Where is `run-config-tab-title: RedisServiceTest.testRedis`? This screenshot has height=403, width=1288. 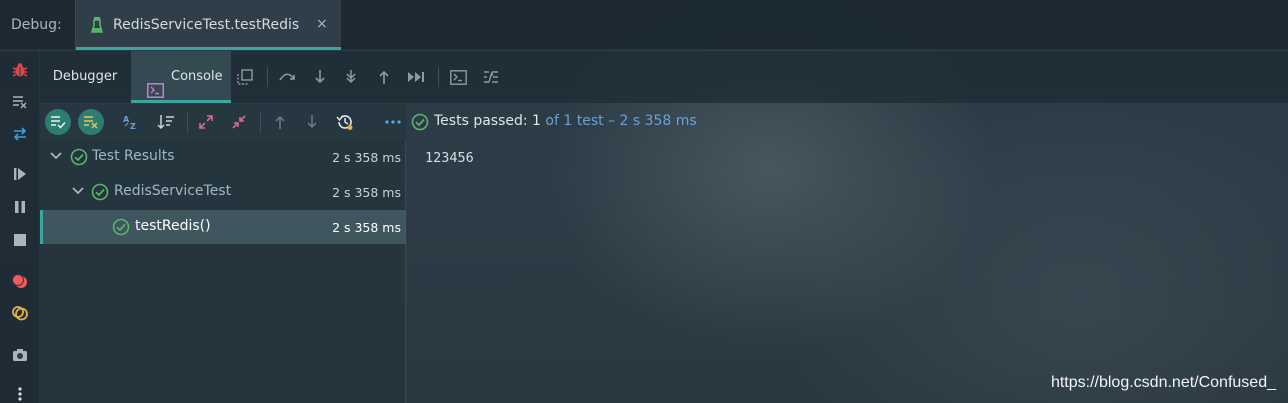
run-config-tab-title: RedisServiceTest.testRedis is located at coordinates (206, 25).